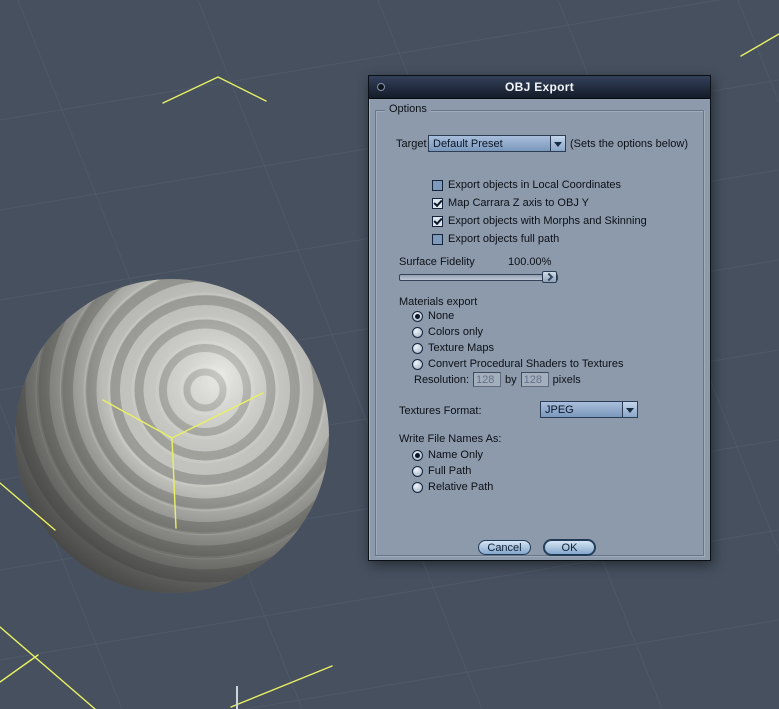 The image size is (779, 709). I want to click on checkbox-row-morphs-skinning: Export objects with Morphs and Skinning, so click(539, 221).